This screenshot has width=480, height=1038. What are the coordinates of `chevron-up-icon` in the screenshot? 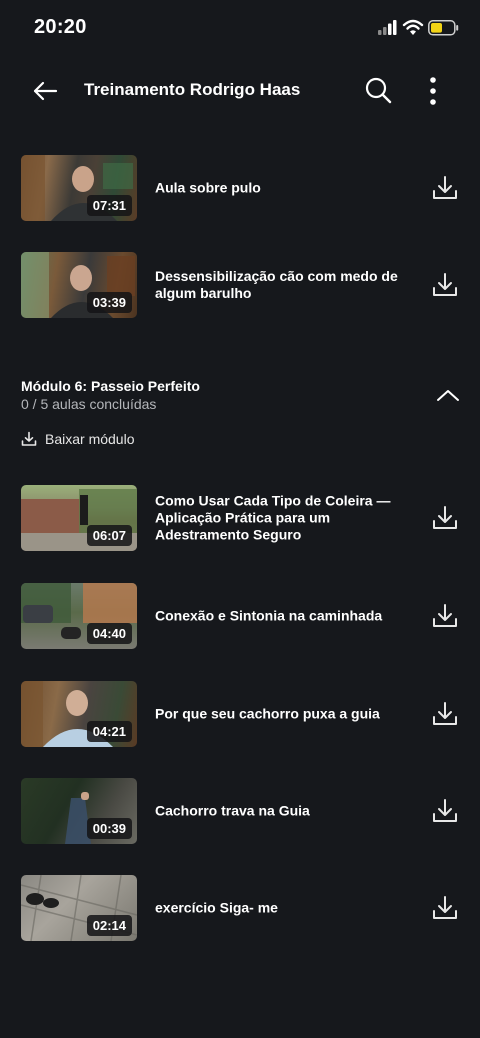 It's located at (448, 395).